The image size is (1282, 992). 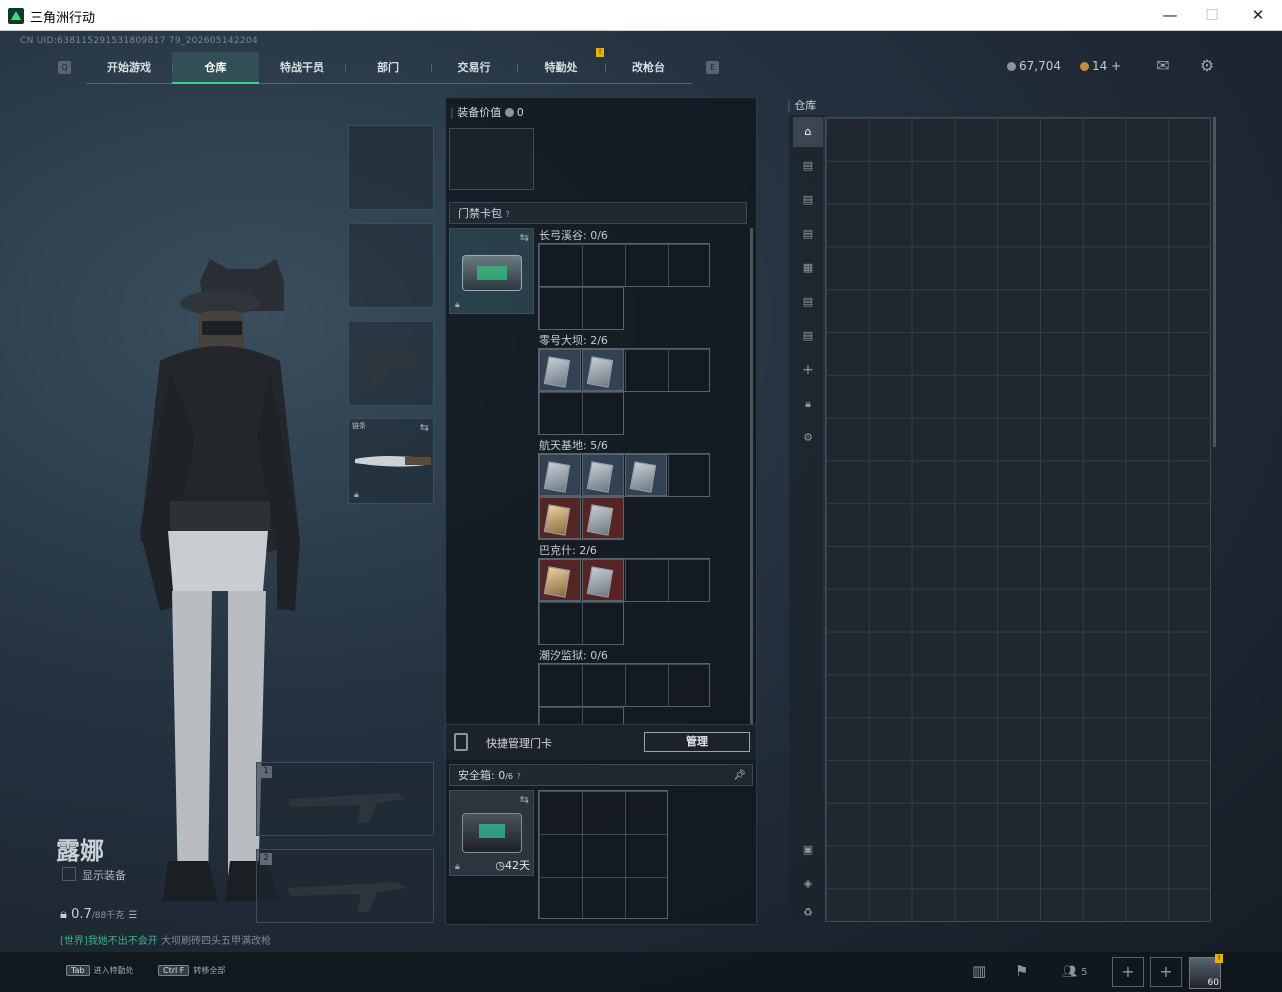 I want to click on primary-weapon-slot: 1, so click(x=345, y=799).